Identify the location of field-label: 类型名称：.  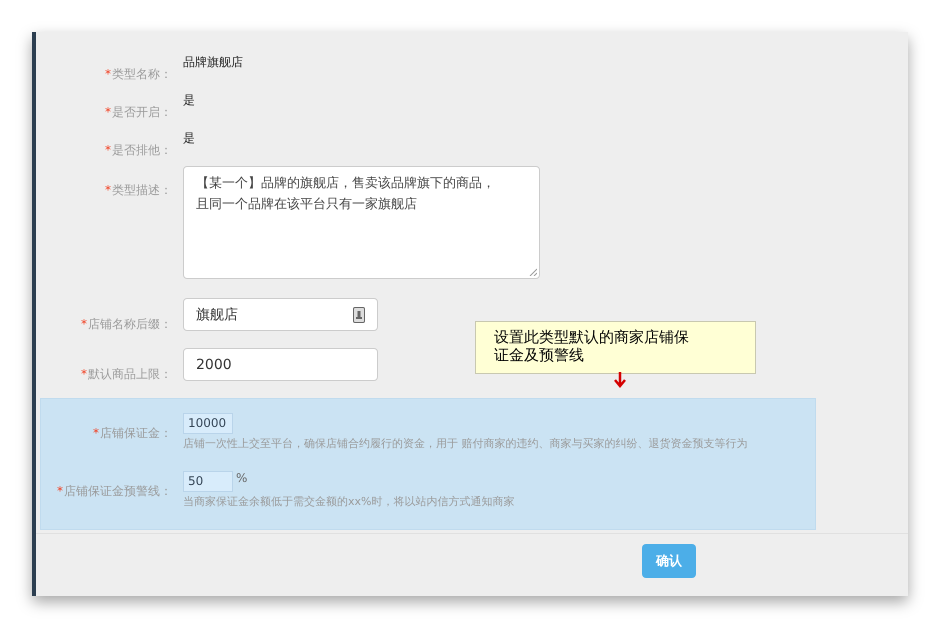
(142, 74).